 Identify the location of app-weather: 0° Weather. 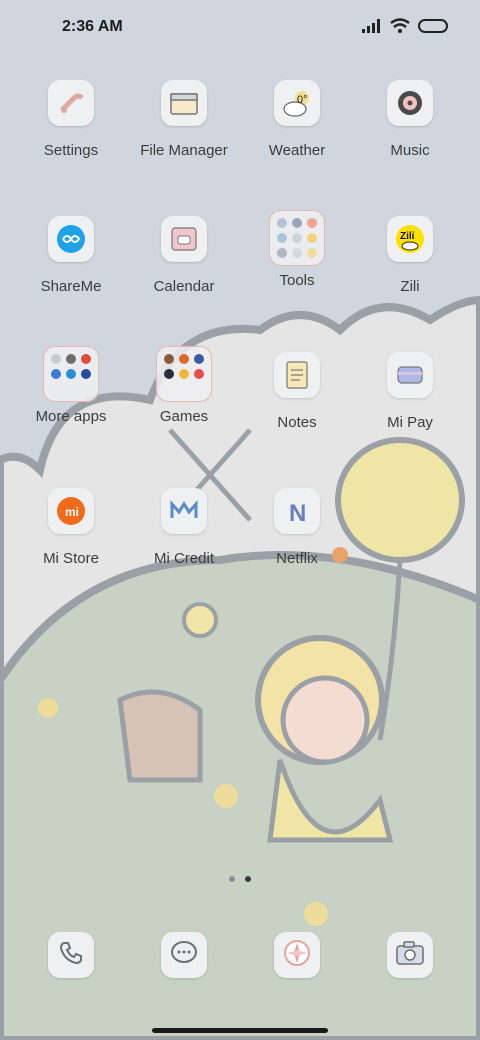
(297, 140).